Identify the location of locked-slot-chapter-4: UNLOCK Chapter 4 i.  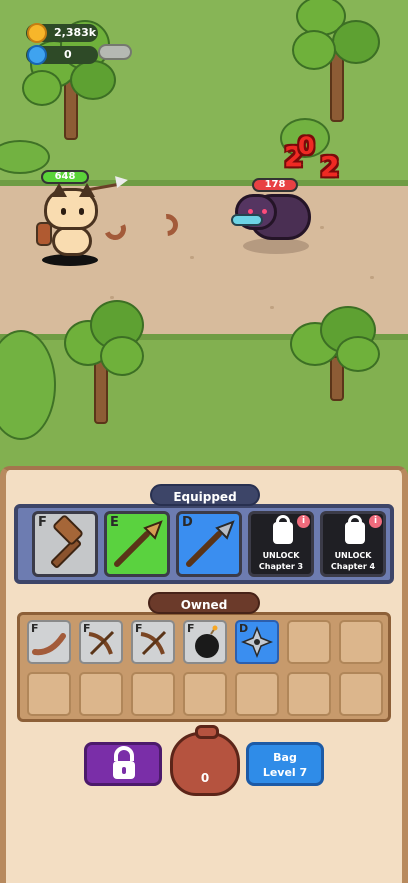
(353, 544).